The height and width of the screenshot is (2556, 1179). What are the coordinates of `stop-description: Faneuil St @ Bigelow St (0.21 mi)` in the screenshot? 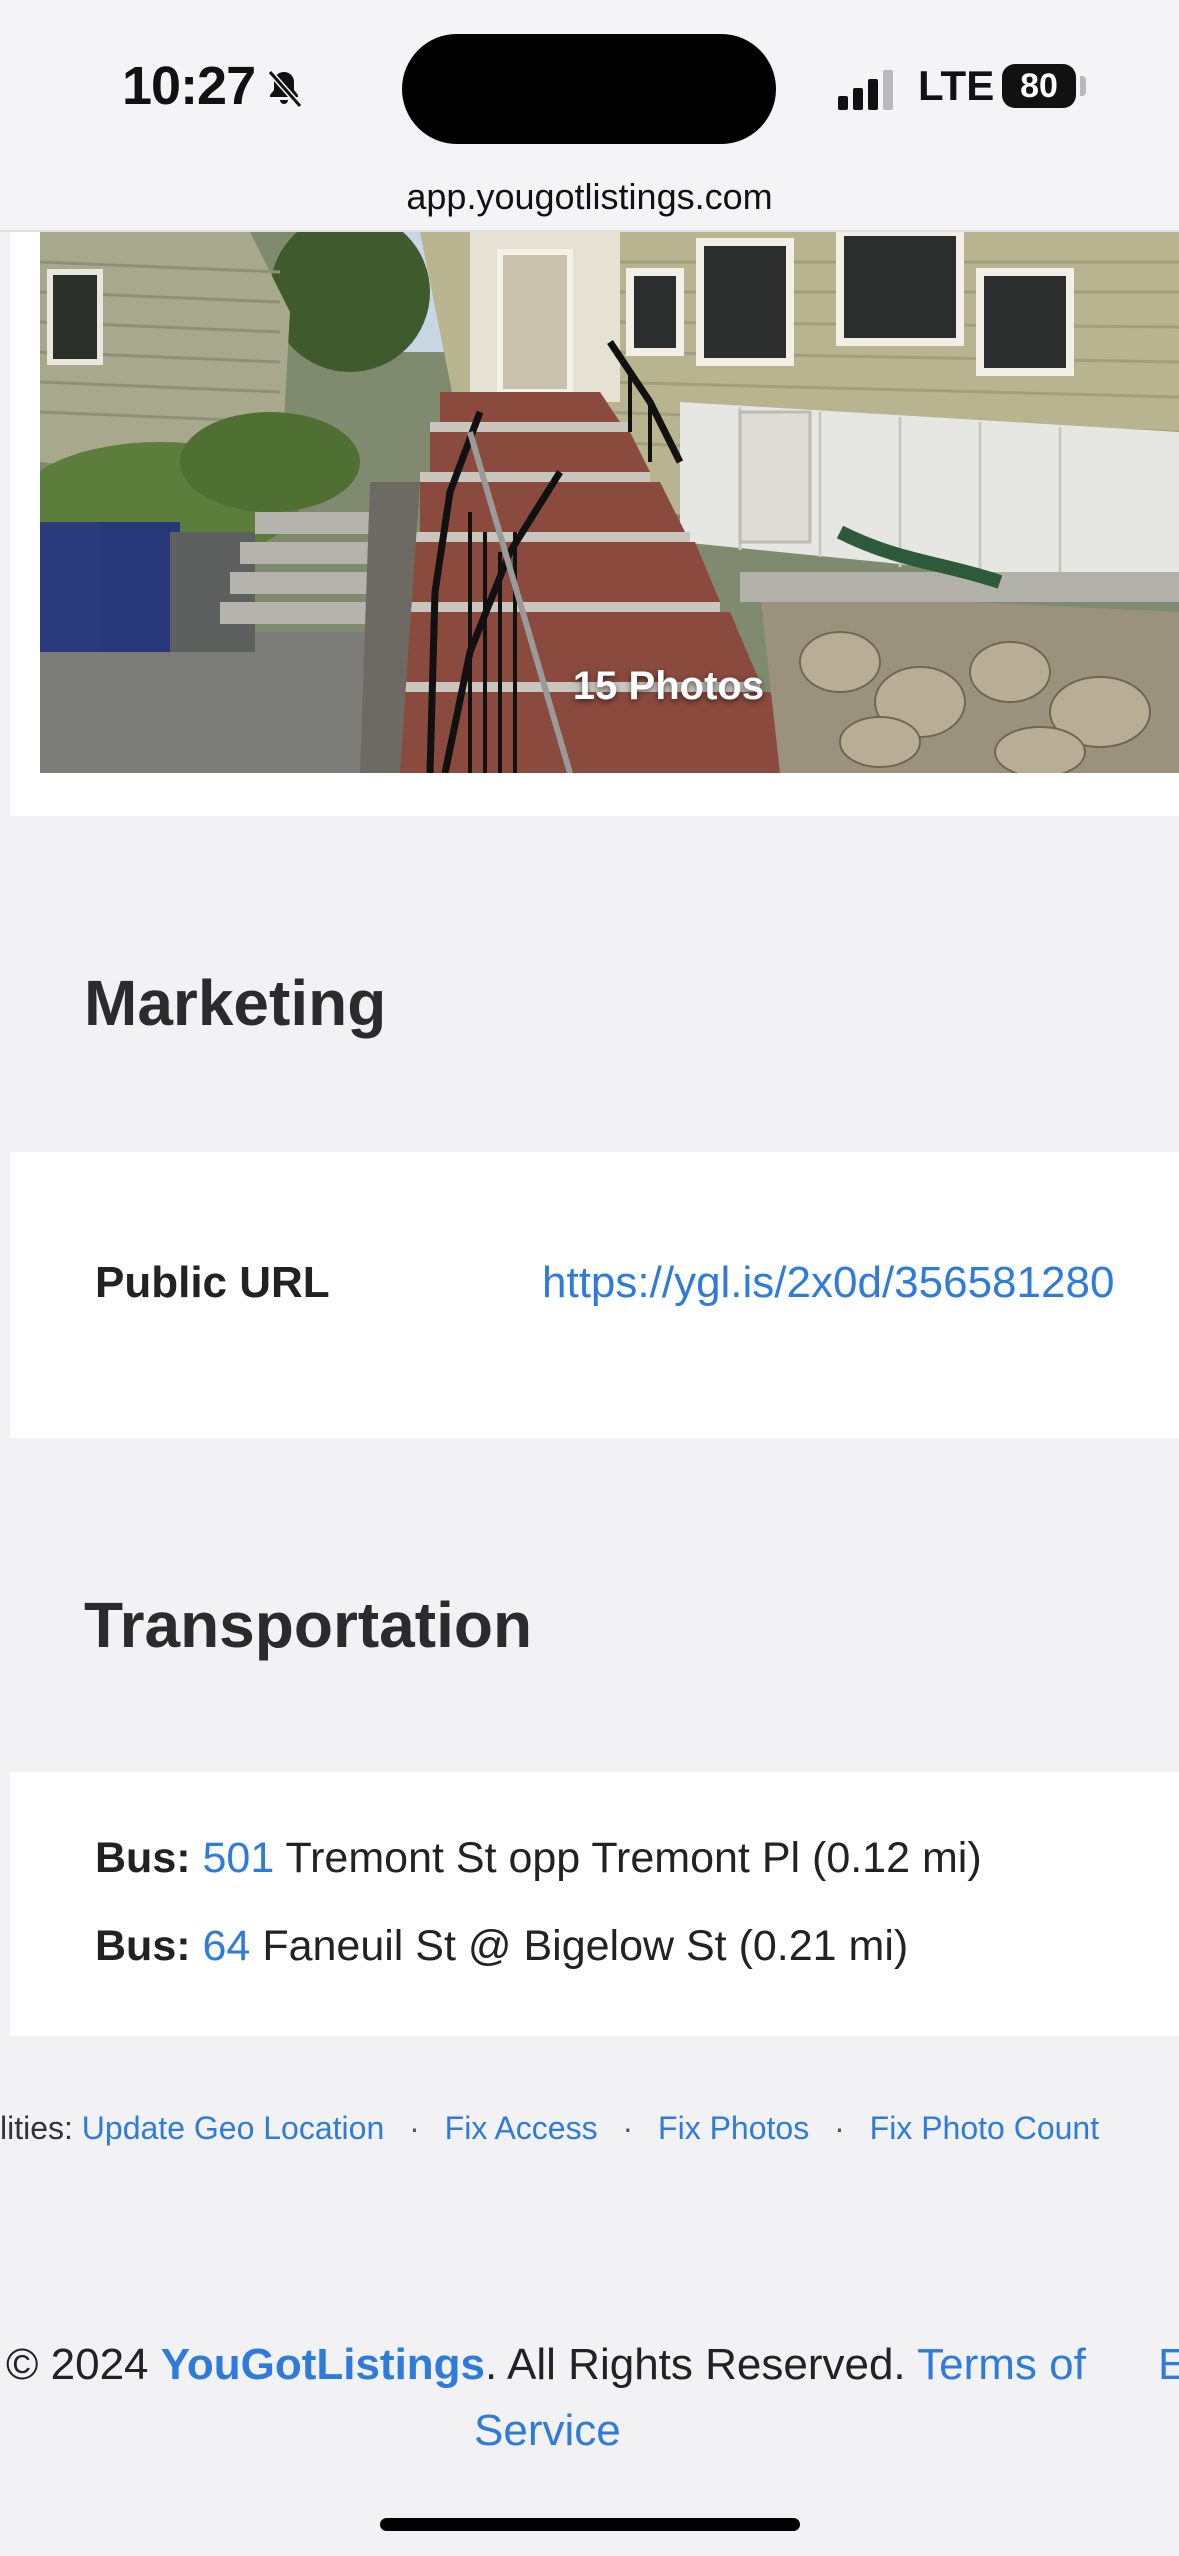 It's located at (585, 1946).